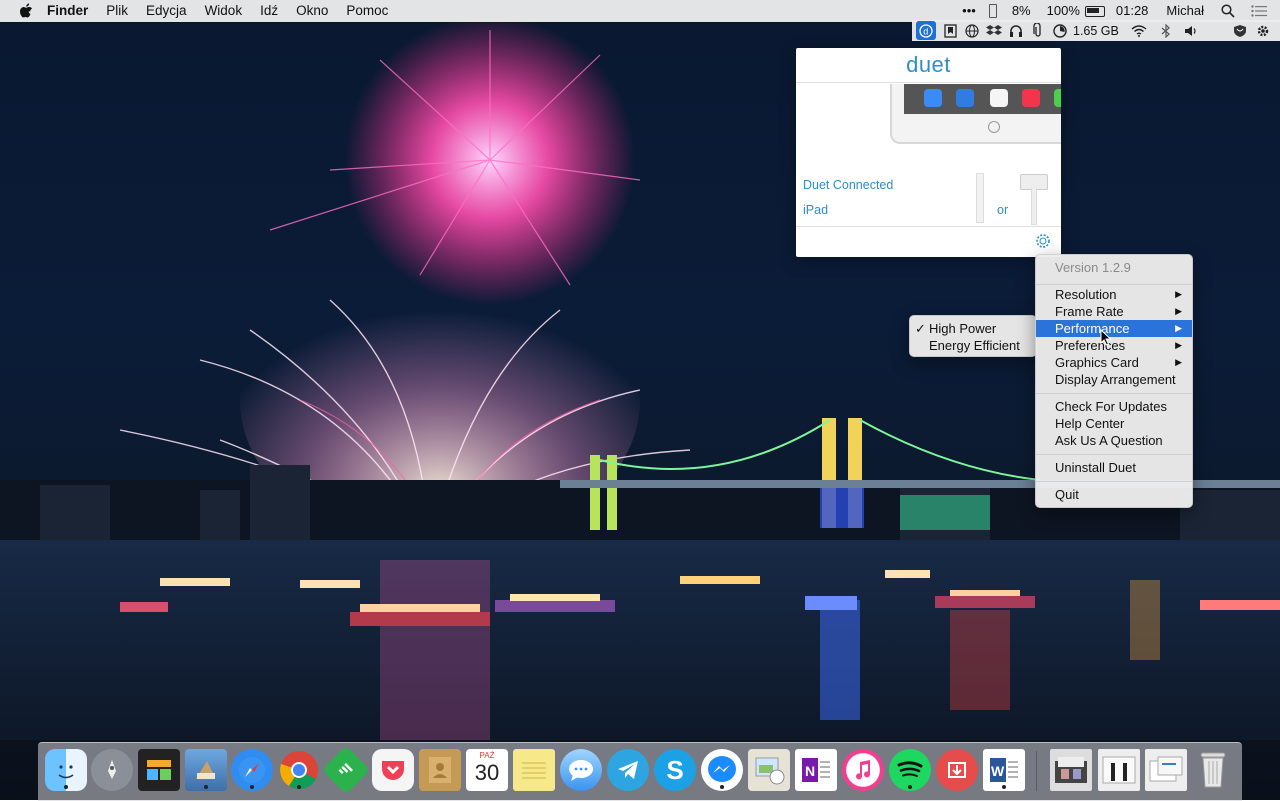  What do you see at coordinates (224, 11) in the screenshot?
I see `menu-view: Widok` at bounding box center [224, 11].